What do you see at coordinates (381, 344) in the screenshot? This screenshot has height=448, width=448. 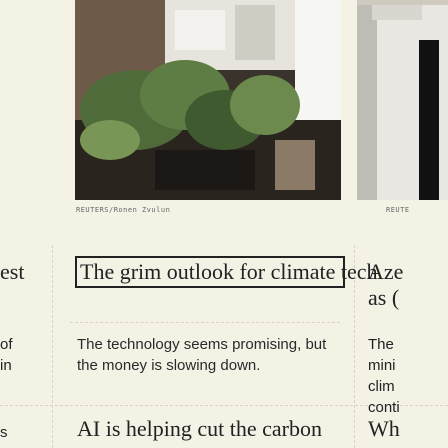 I see `right-sub-line: The` at bounding box center [381, 344].